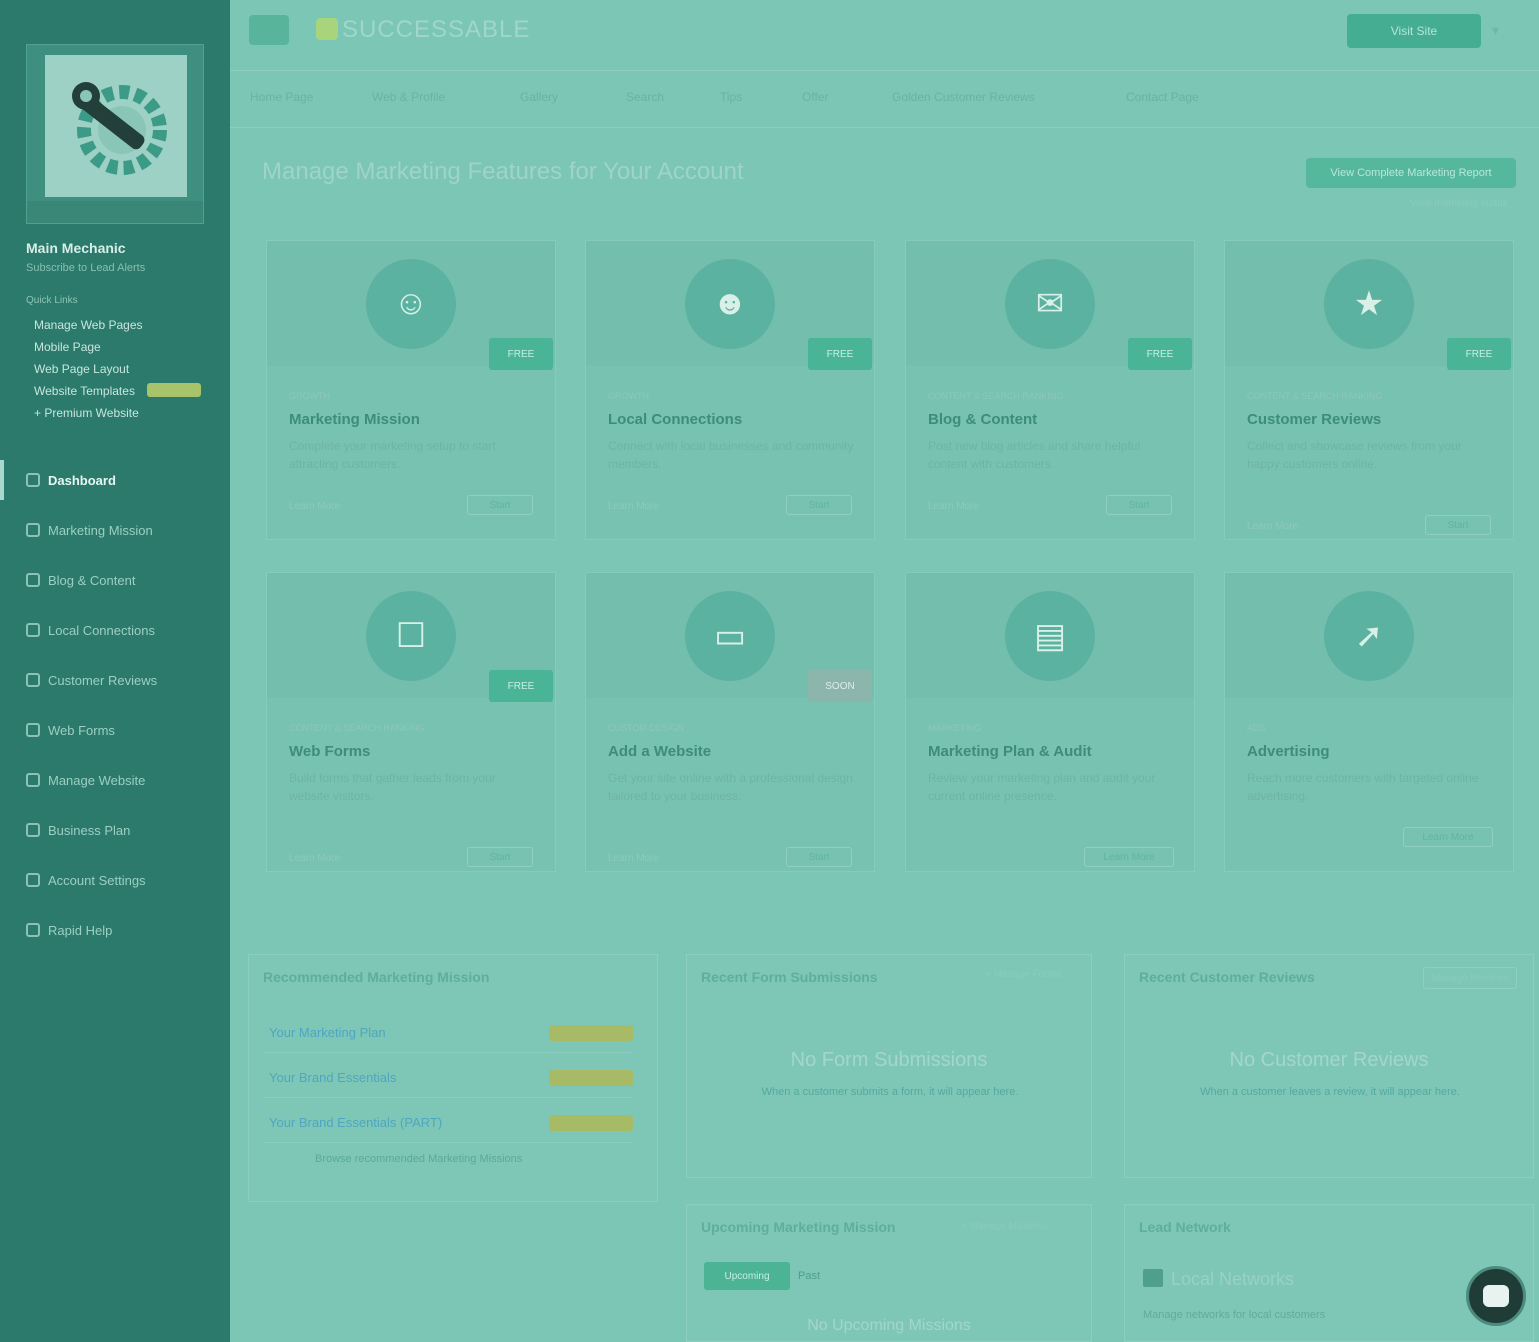 This screenshot has width=1539, height=1342. Describe the element at coordinates (352, 1122) in the screenshot. I see `mission-link: Your Brand Essentials (PART)` at that location.